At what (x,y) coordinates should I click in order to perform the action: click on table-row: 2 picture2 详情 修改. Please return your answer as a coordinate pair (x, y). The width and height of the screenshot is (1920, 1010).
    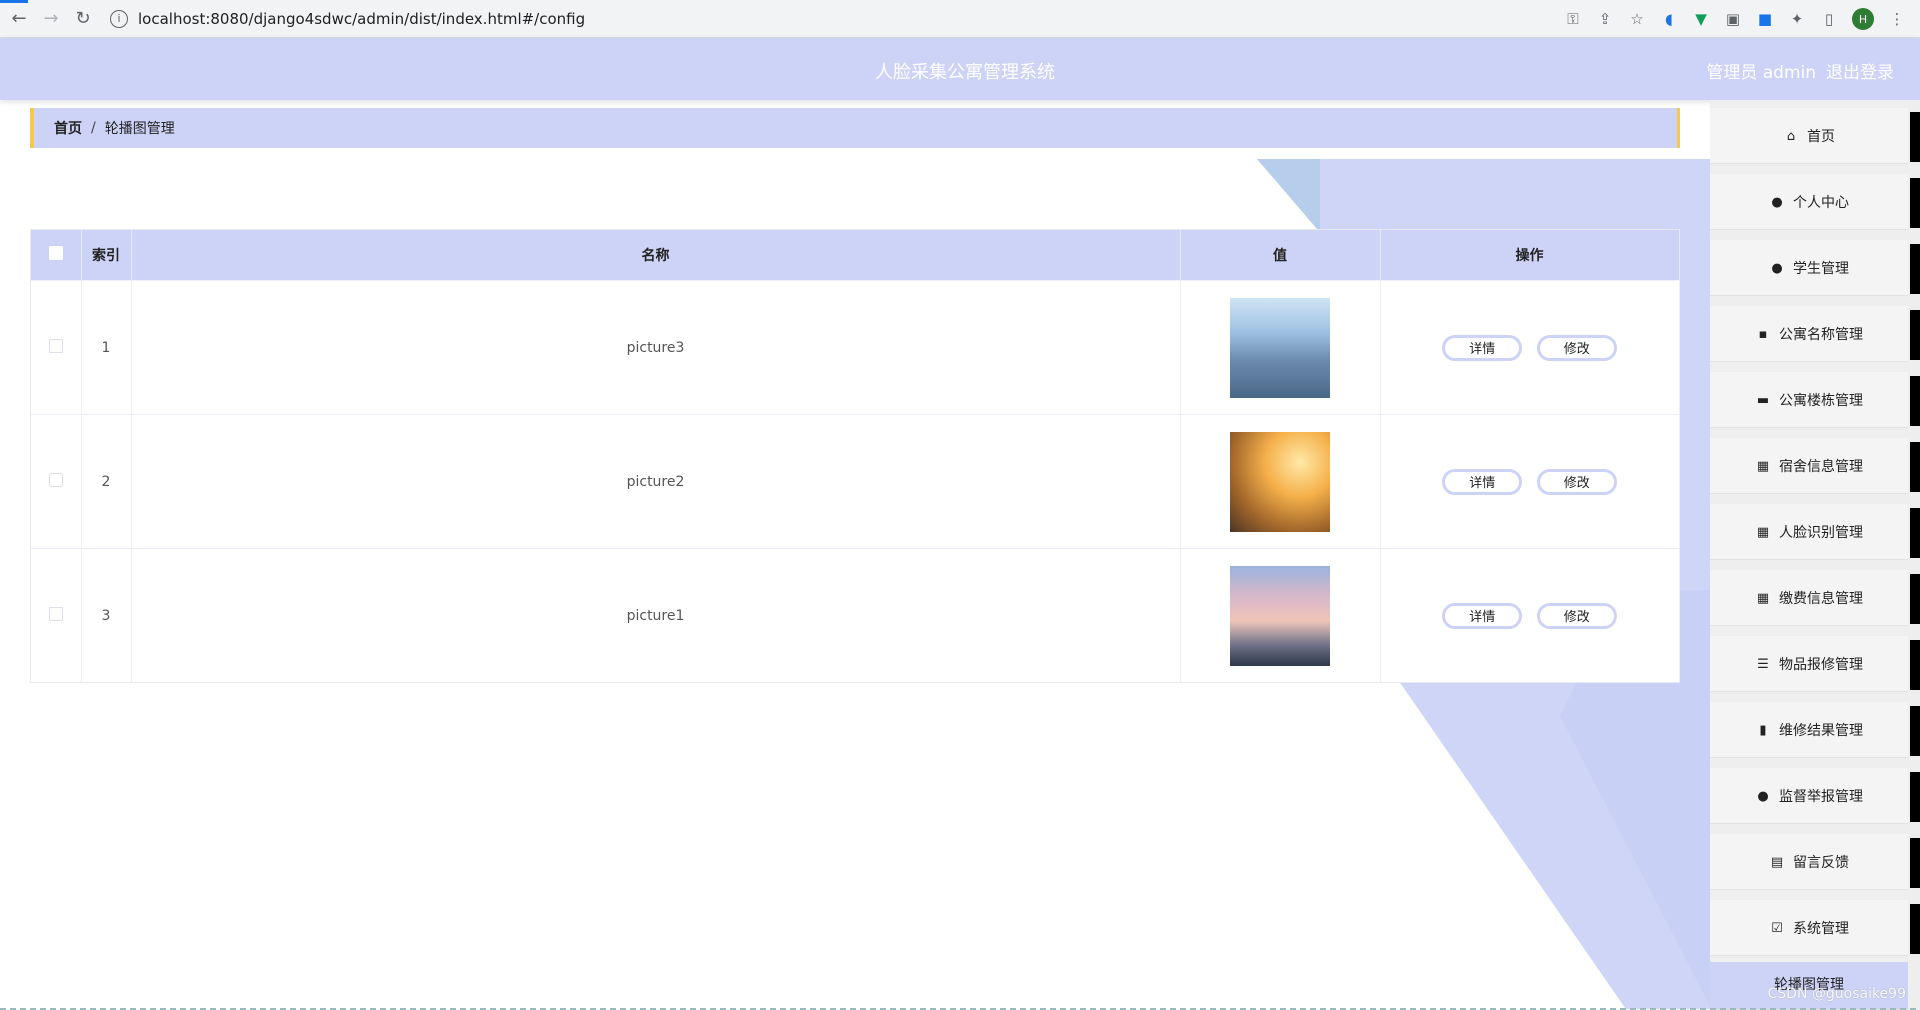
    Looking at the image, I should click on (855, 481).